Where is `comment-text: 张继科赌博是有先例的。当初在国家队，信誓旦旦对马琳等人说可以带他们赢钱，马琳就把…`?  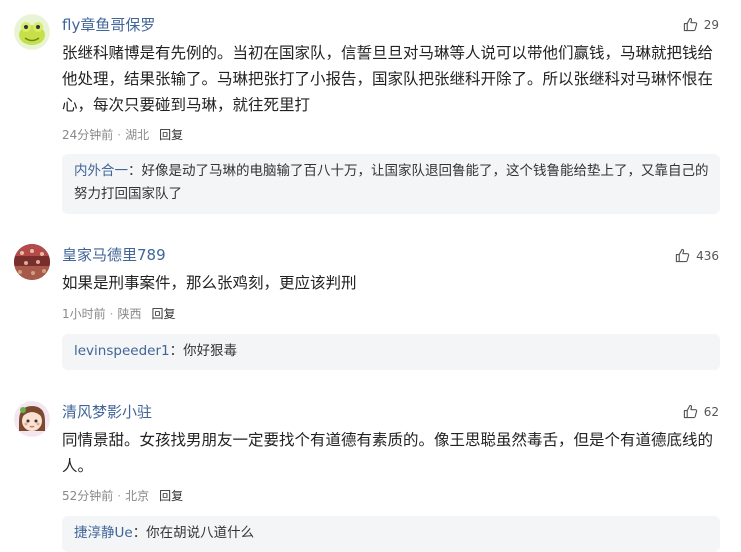
comment-text: 张继科赌博是有先例的。当初在国家队，信誓旦旦对马琳等人说可以带他们赢钱，马琳就把… is located at coordinates (388, 79).